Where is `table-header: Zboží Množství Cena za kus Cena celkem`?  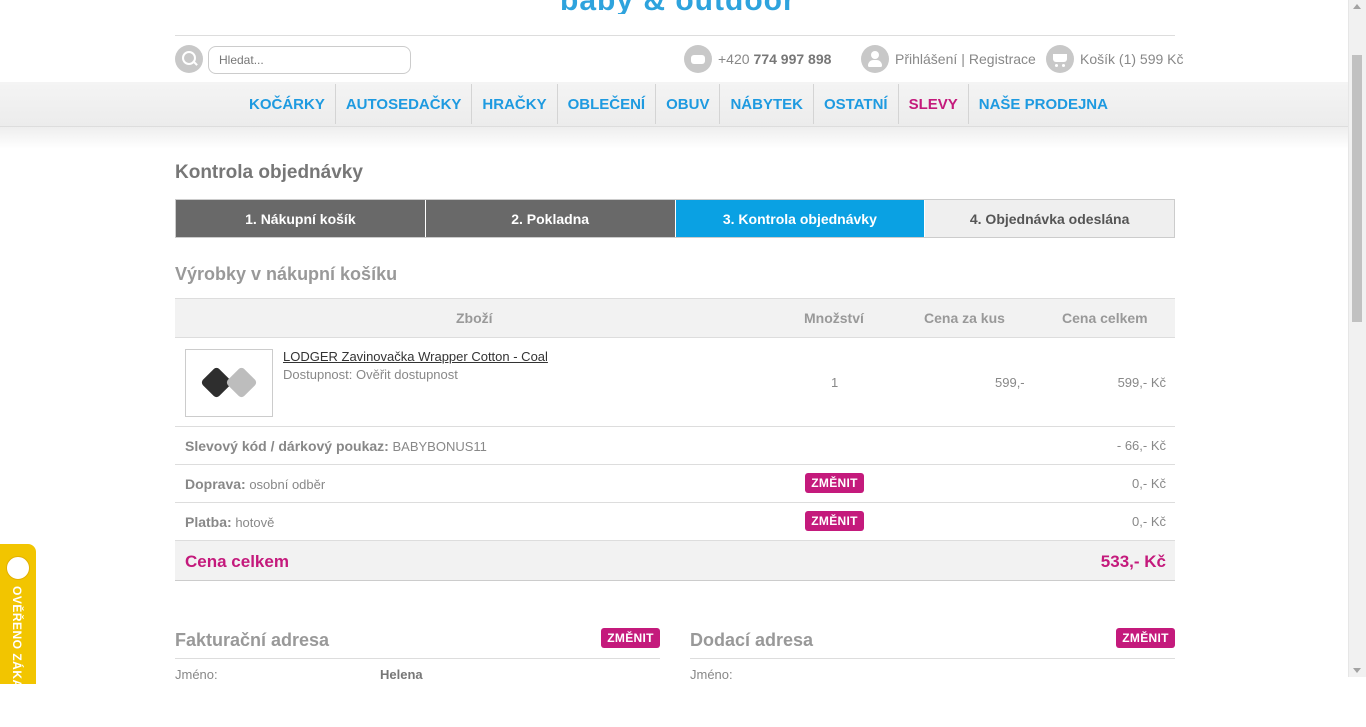
table-header: Zboží Množství Cena za kus Cena celkem is located at coordinates (675, 318).